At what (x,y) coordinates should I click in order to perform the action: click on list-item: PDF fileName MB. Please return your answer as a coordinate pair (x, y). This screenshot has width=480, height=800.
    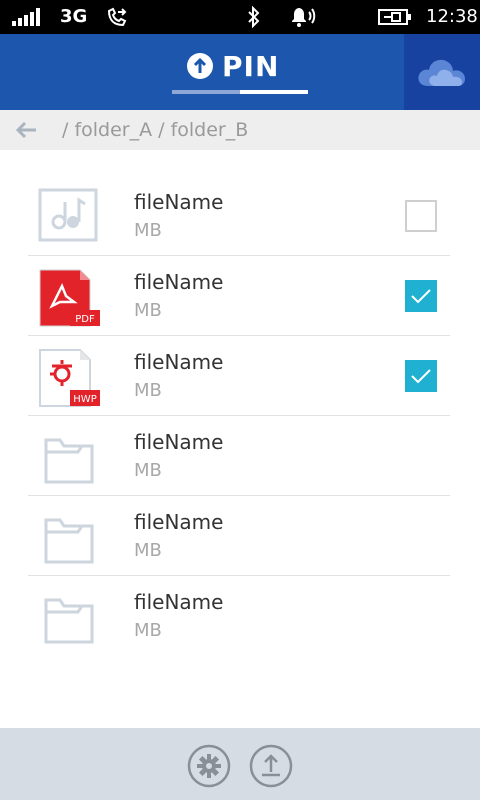
    Looking at the image, I should click on (239, 296).